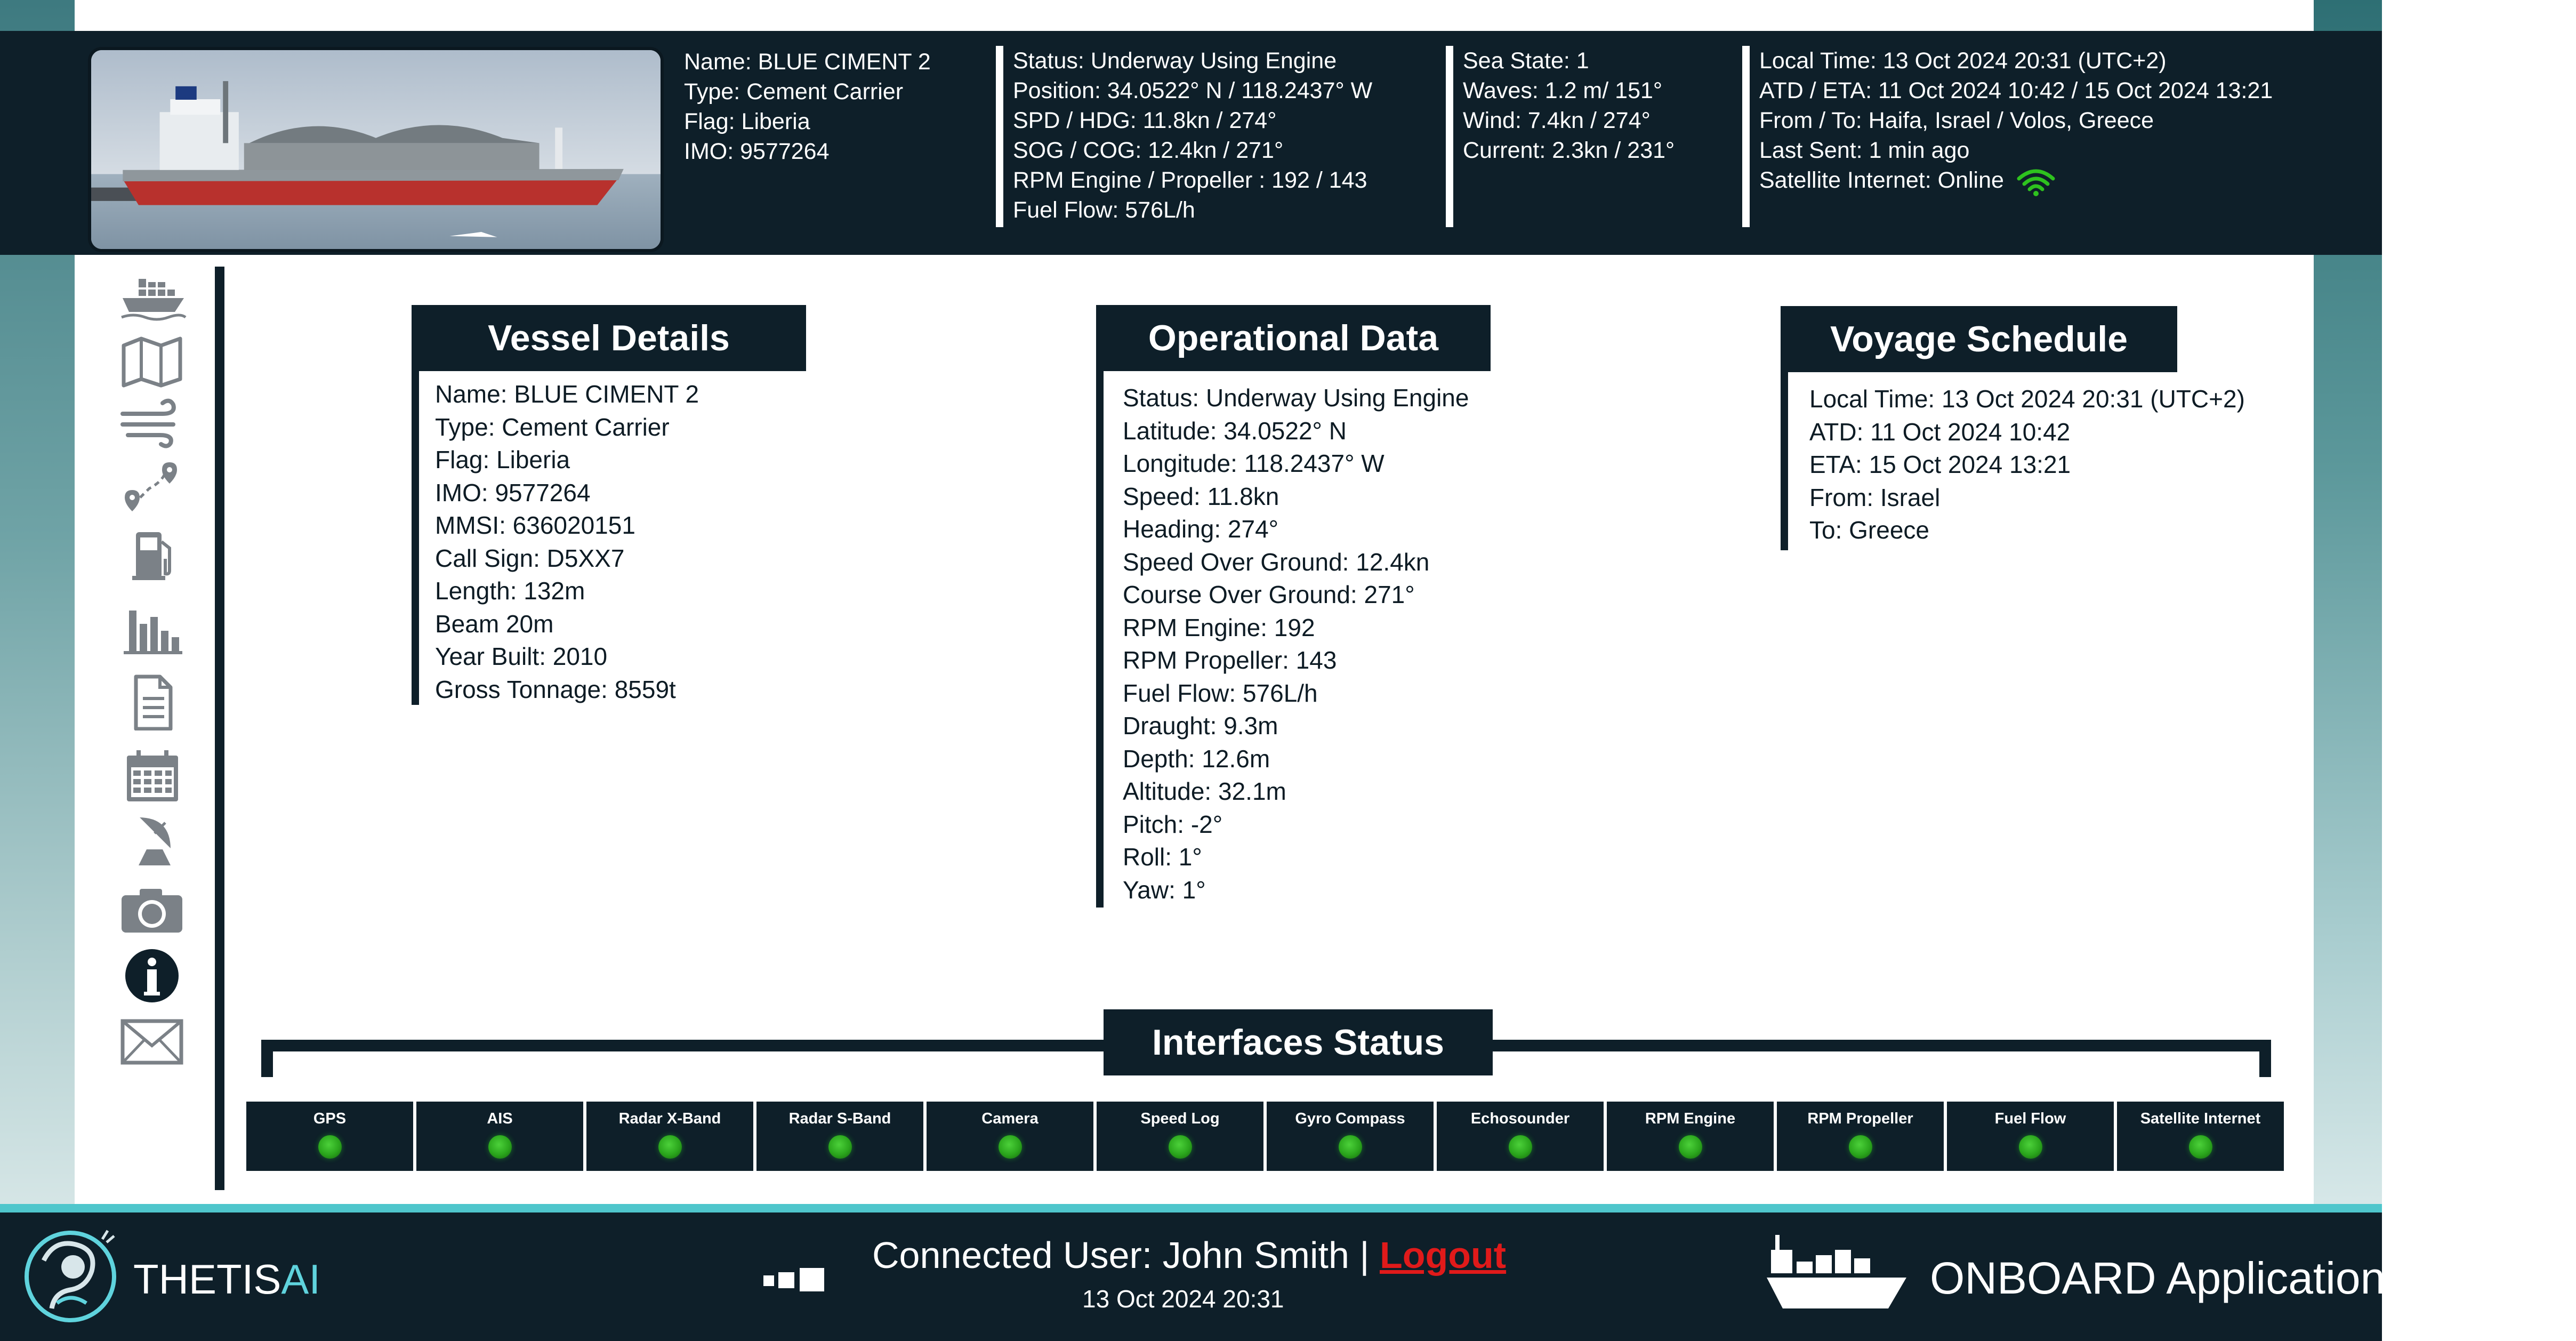 Image resolution: width=2576 pixels, height=1341 pixels. I want to click on logout-link: Logout, so click(1443, 1255).